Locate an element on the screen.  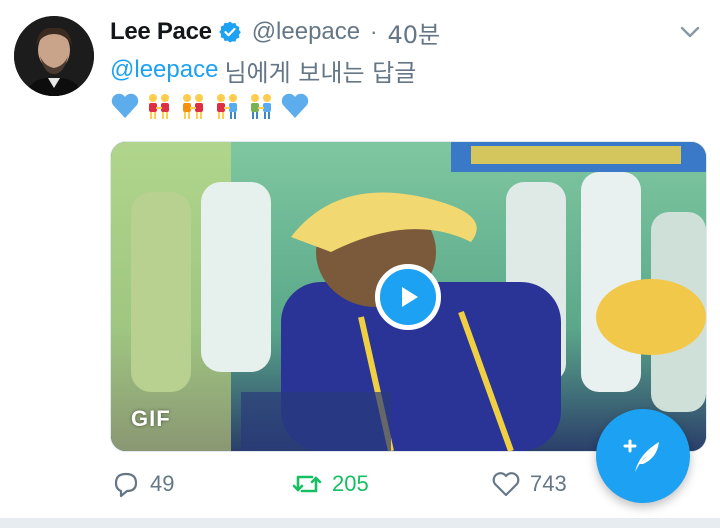
replying-to-line: @leepace 님에게 보내는 답글 is located at coordinates (263, 70).